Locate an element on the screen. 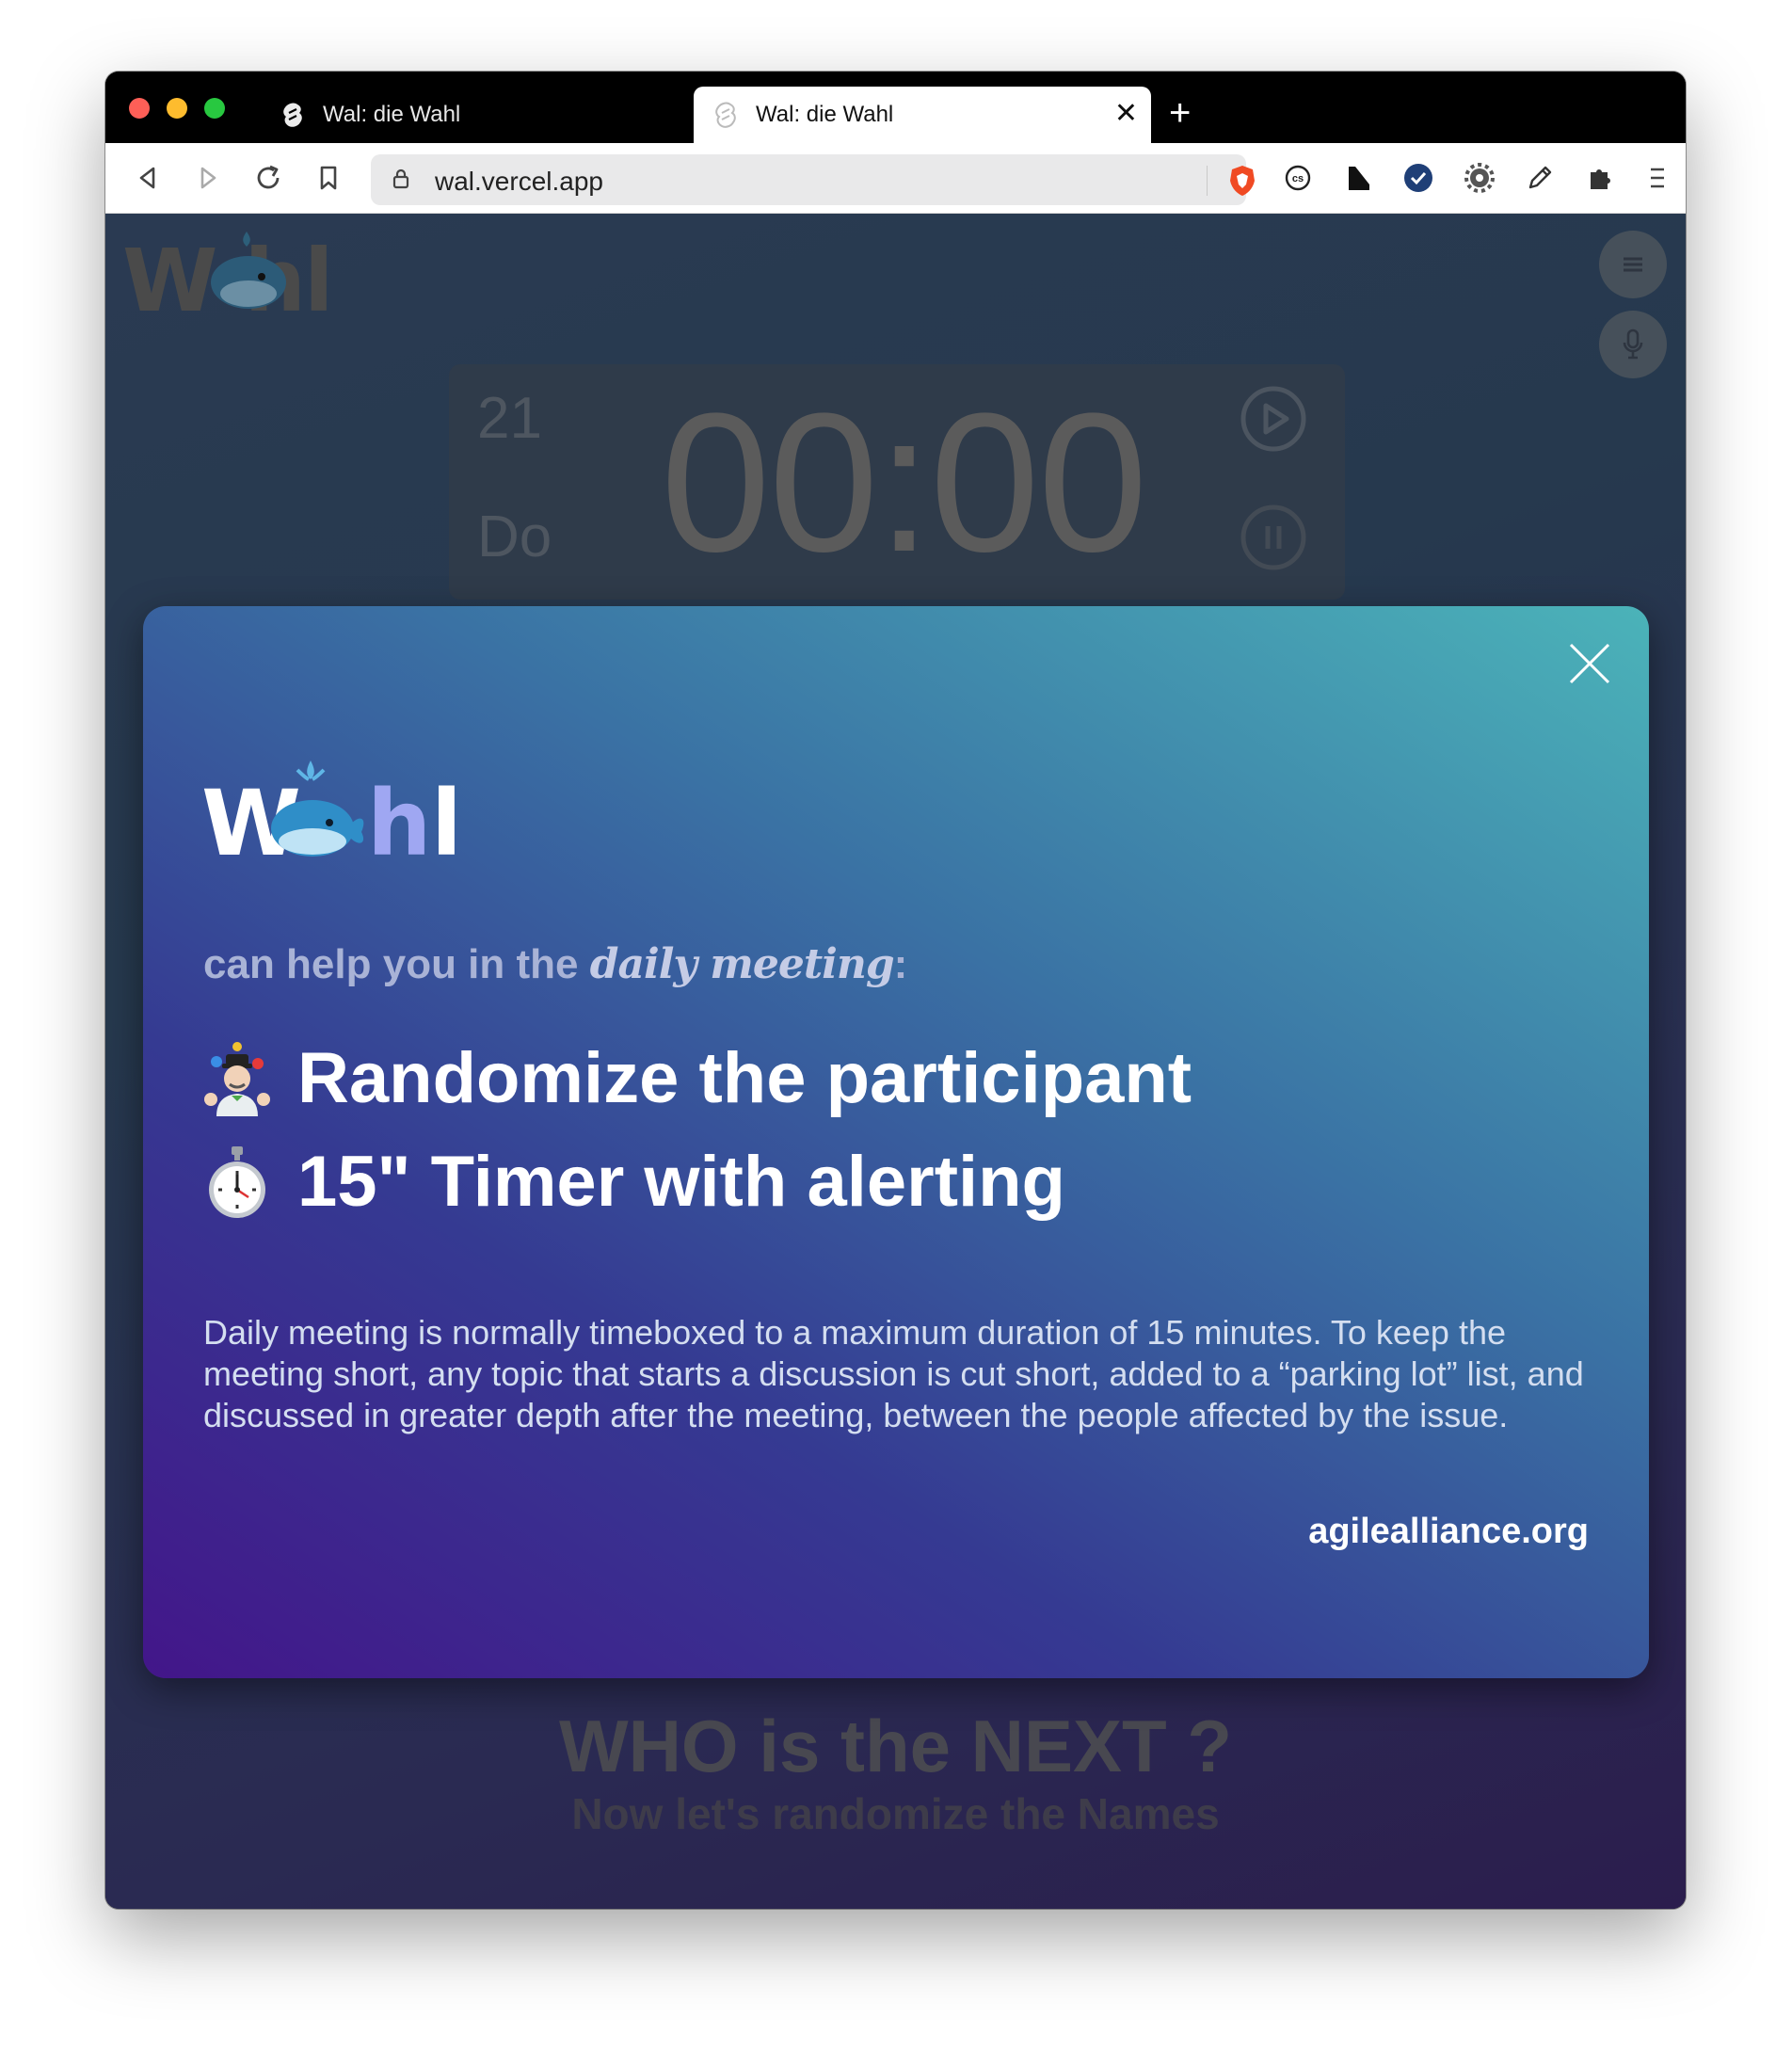 This screenshot has height=2050, width=1792. feature-randomize: Randomize the participant is located at coordinates (697, 1078).